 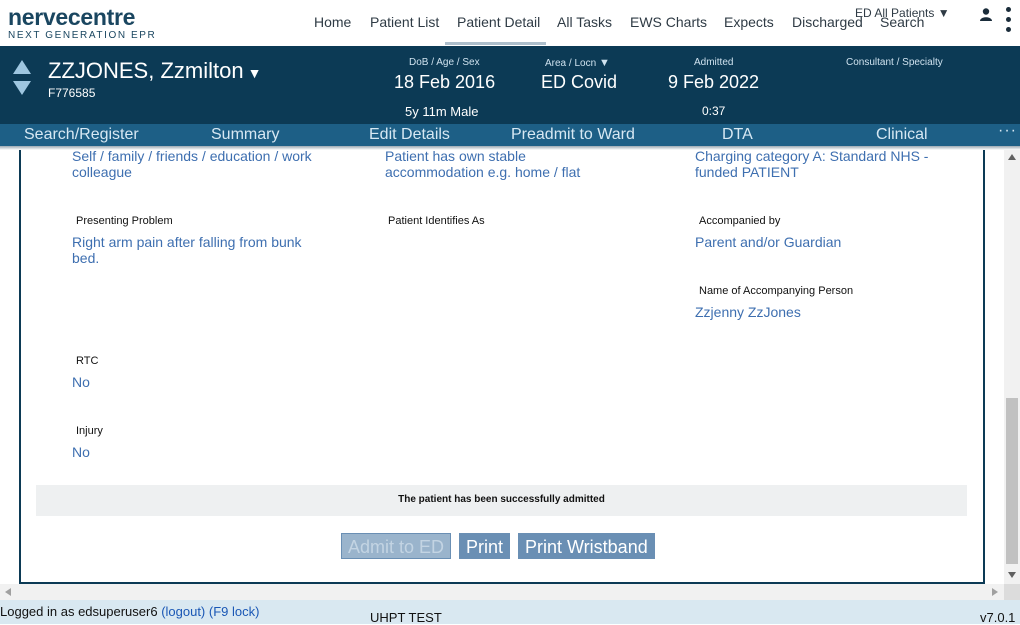 What do you see at coordinates (584, 22) in the screenshot?
I see `nav-all-tasks: All Tasks` at bounding box center [584, 22].